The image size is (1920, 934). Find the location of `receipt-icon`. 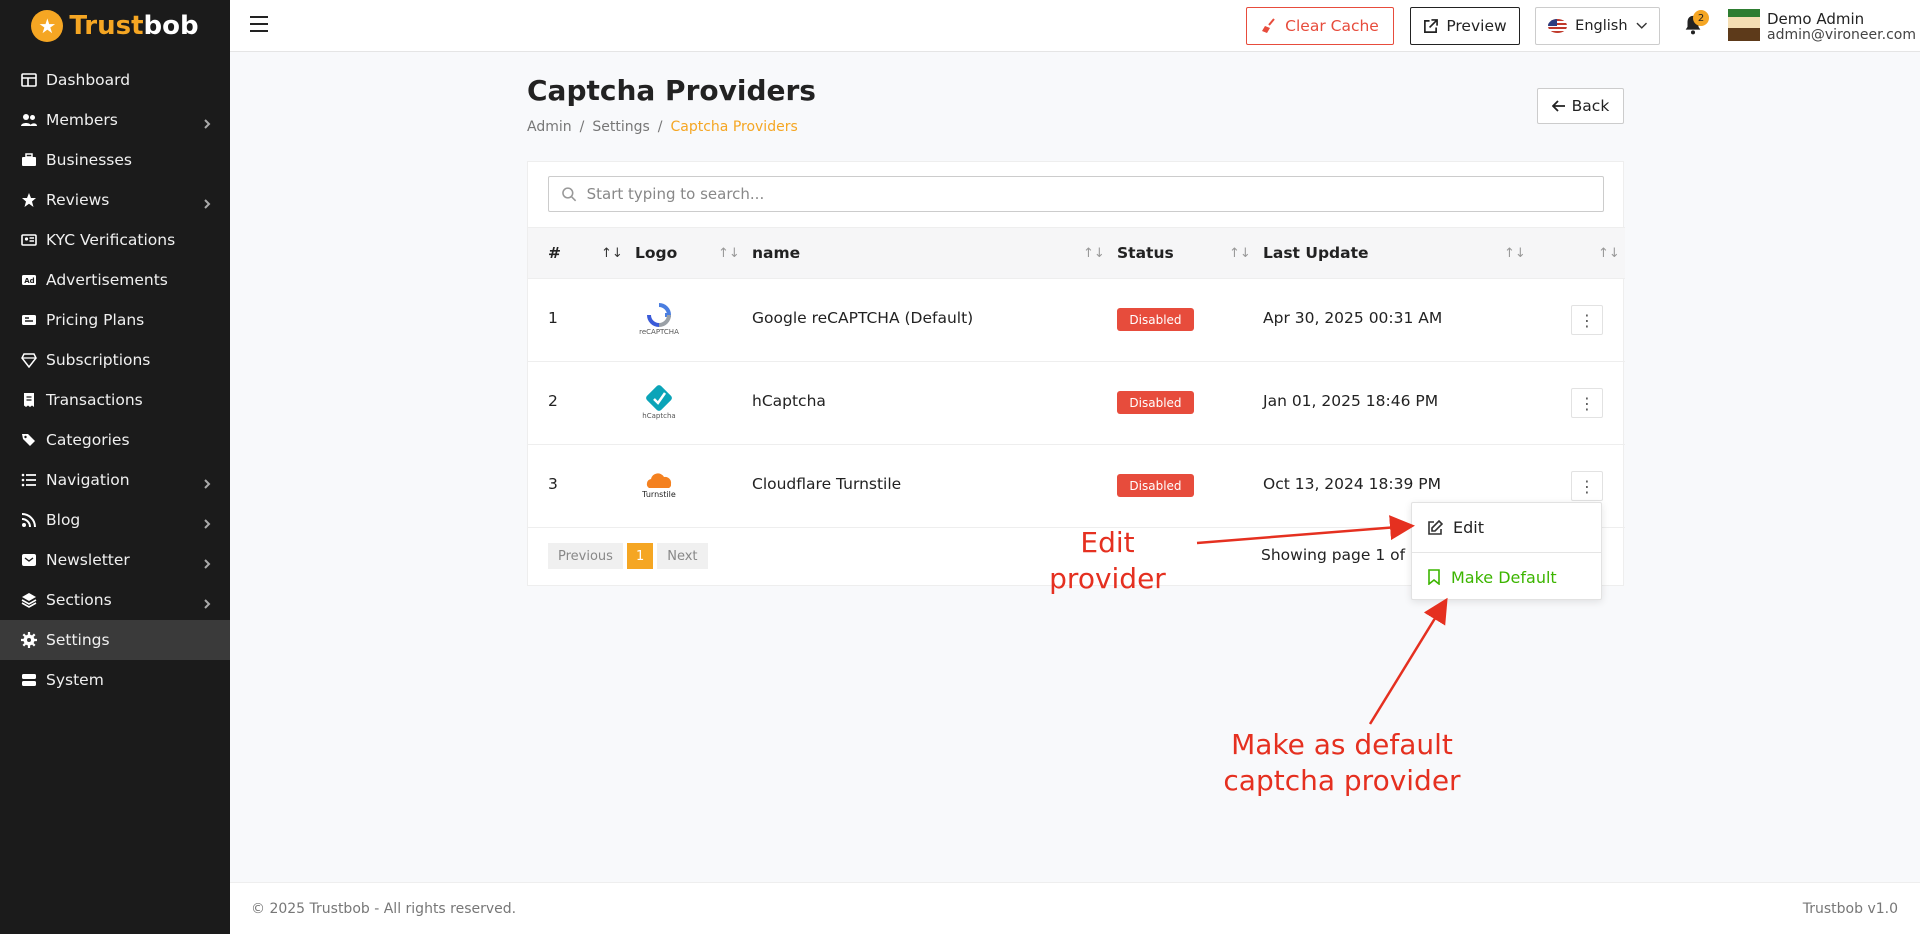

receipt-icon is located at coordinates (29, 400).